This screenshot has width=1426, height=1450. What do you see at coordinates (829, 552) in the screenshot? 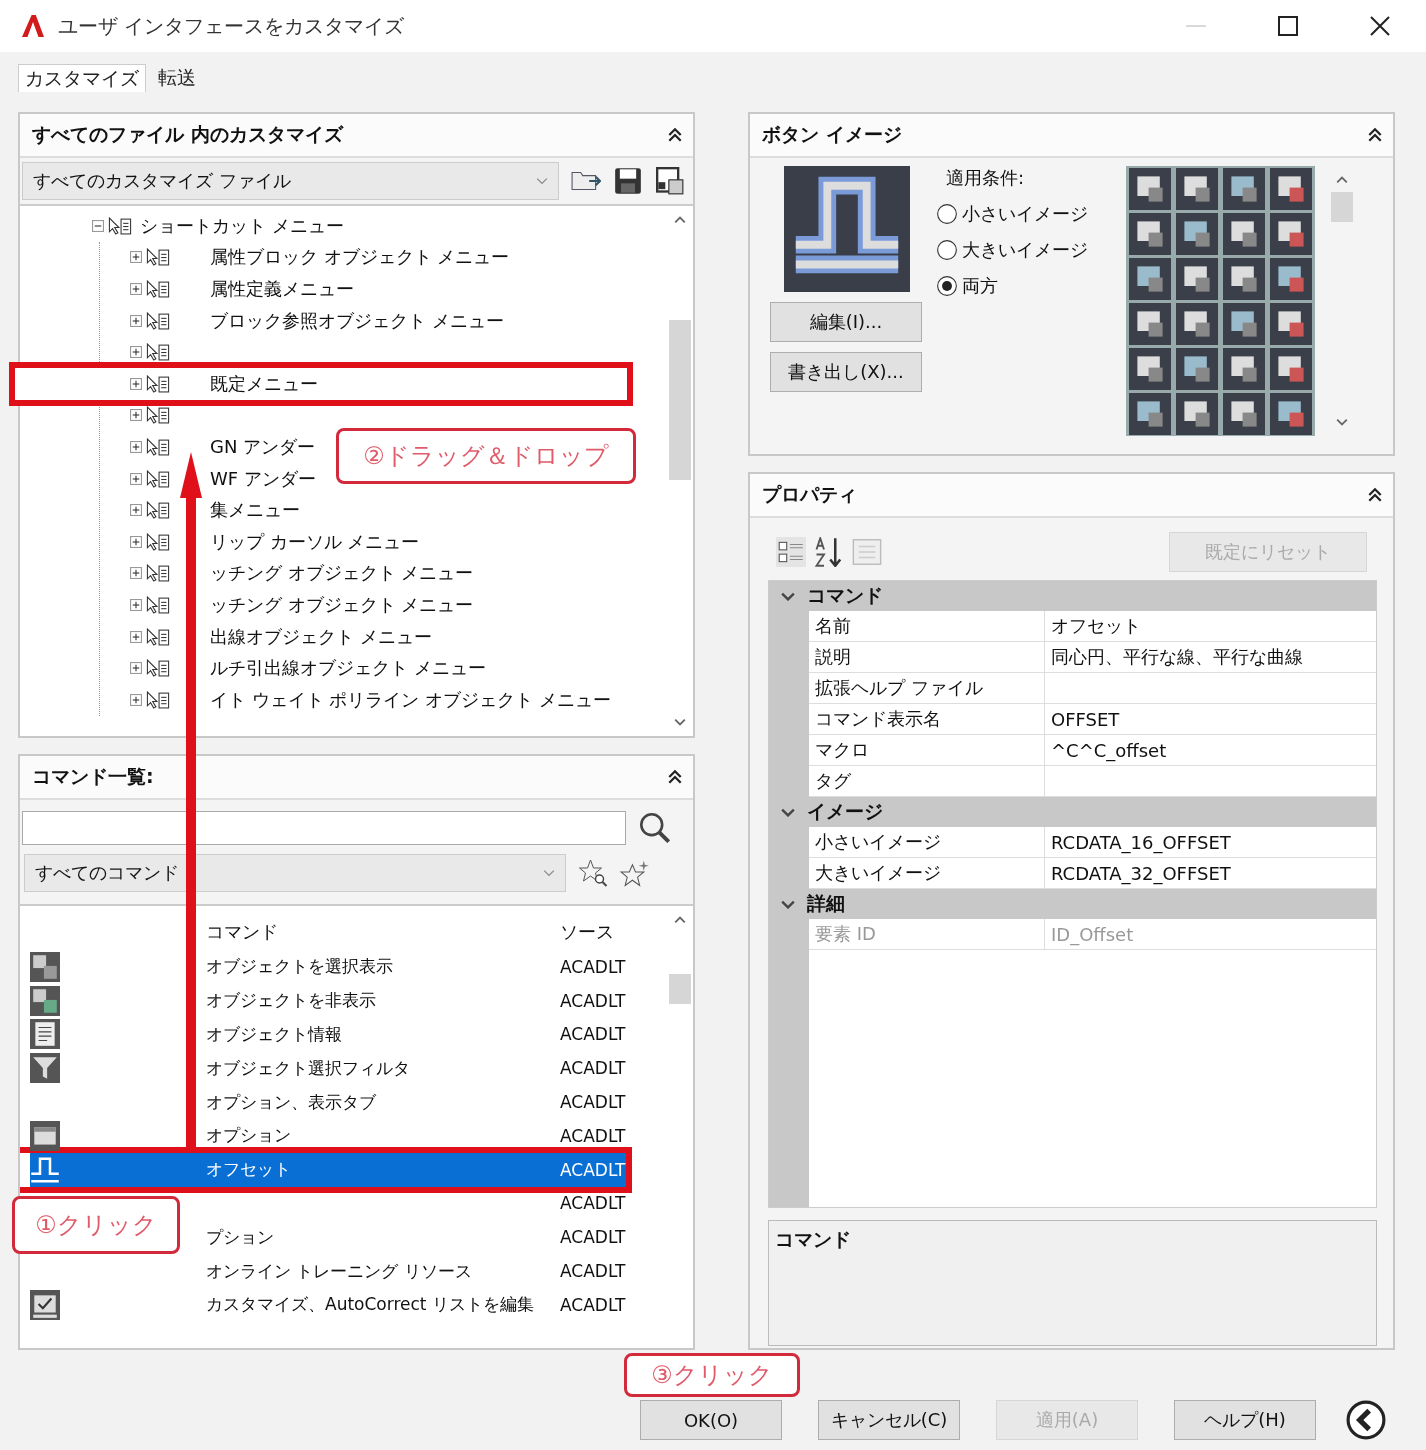
I see `sort-az-icon` at bounding box center [829, 552].